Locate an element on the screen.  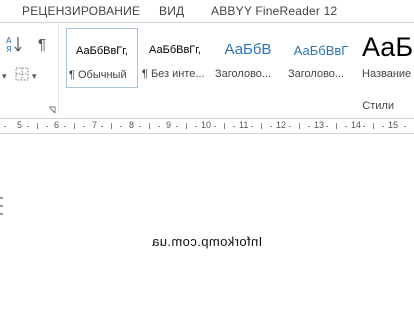
styles-group-label: Стили is located at coordinates (378, 106).